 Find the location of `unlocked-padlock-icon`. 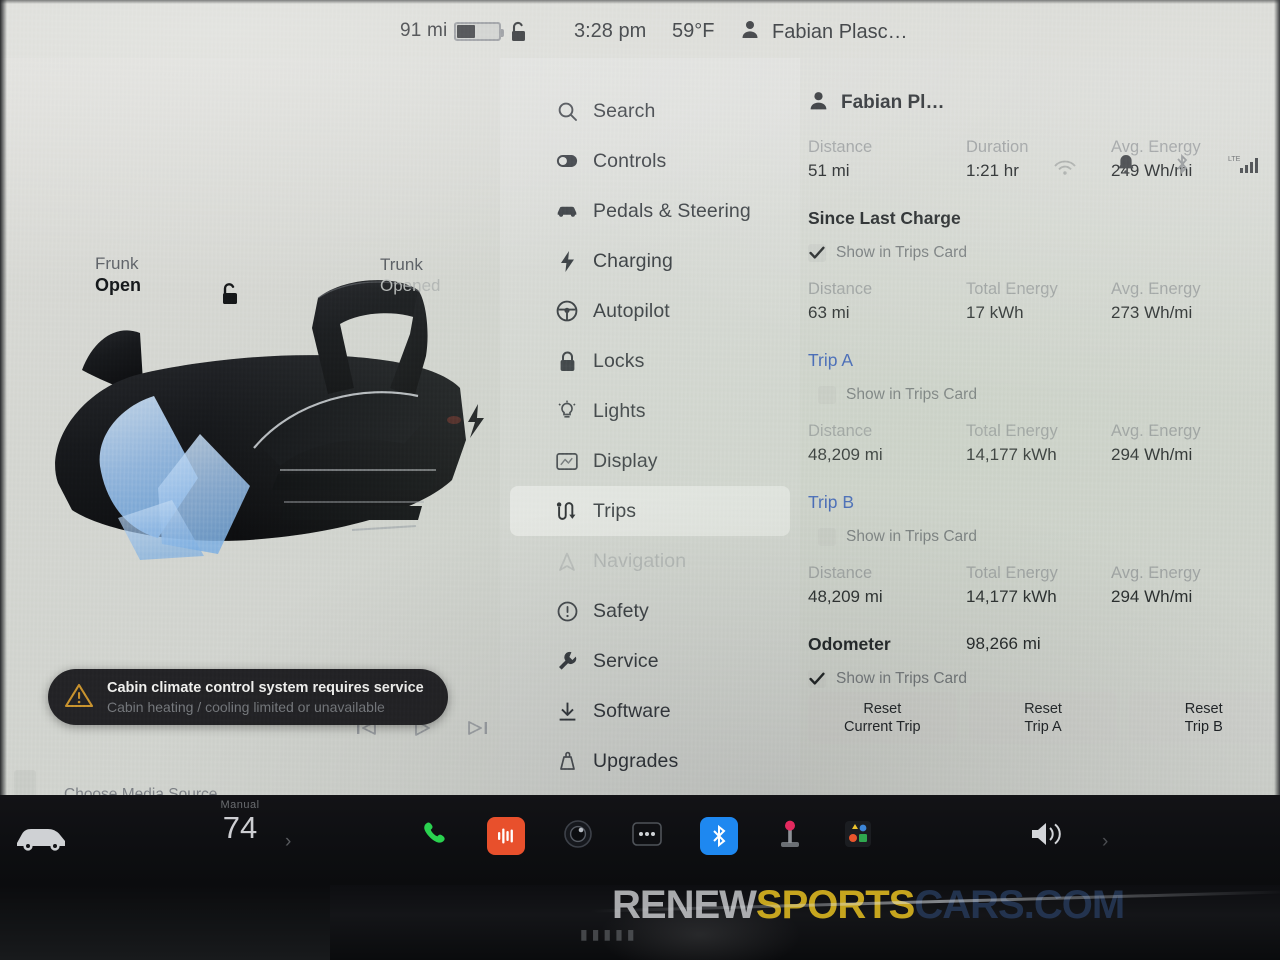

unlocked-padlock-icon is located at coordinates (230, 296).